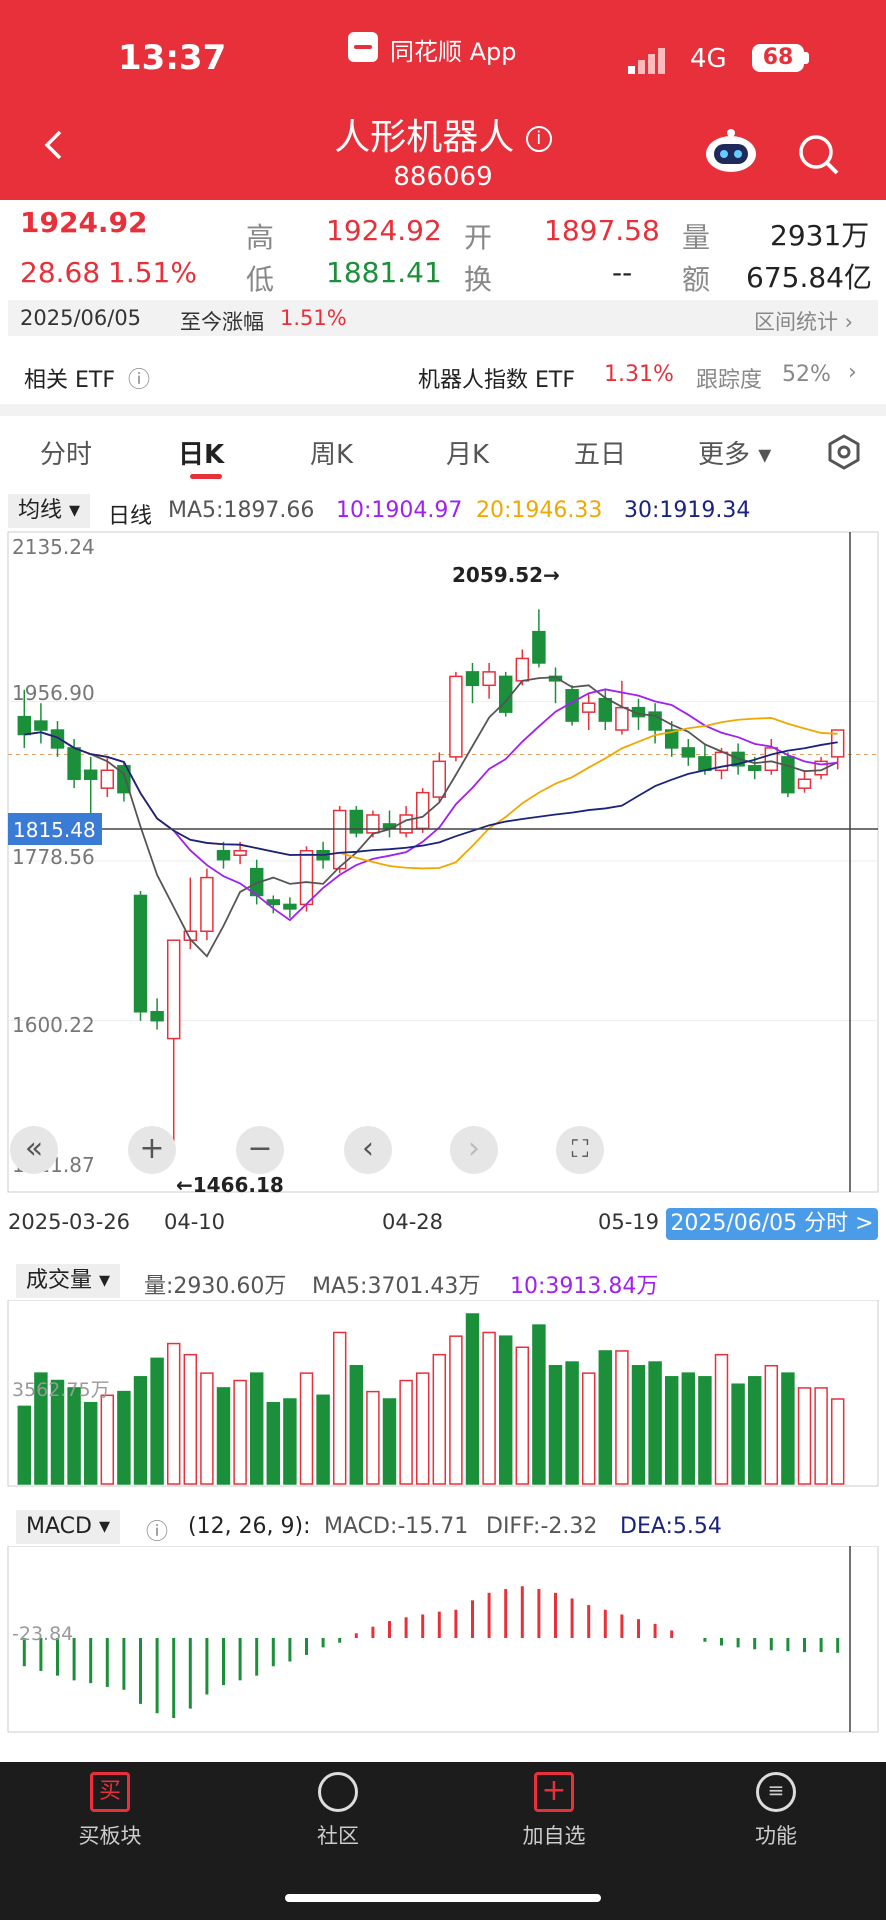  Describe the element at coordinates (554, 1792) in the screenshot. I see `add-icon: +` at that location.